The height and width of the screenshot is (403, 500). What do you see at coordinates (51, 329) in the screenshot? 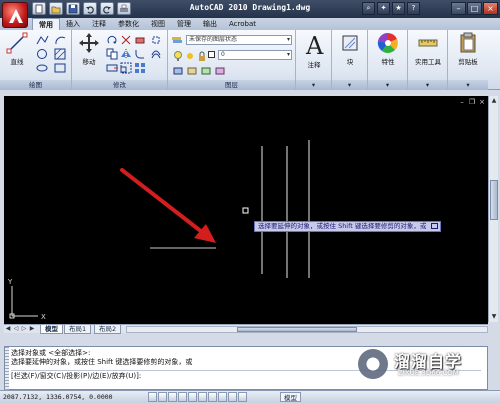
I see `tab-model: 模型` at bounding box center [51, 329].